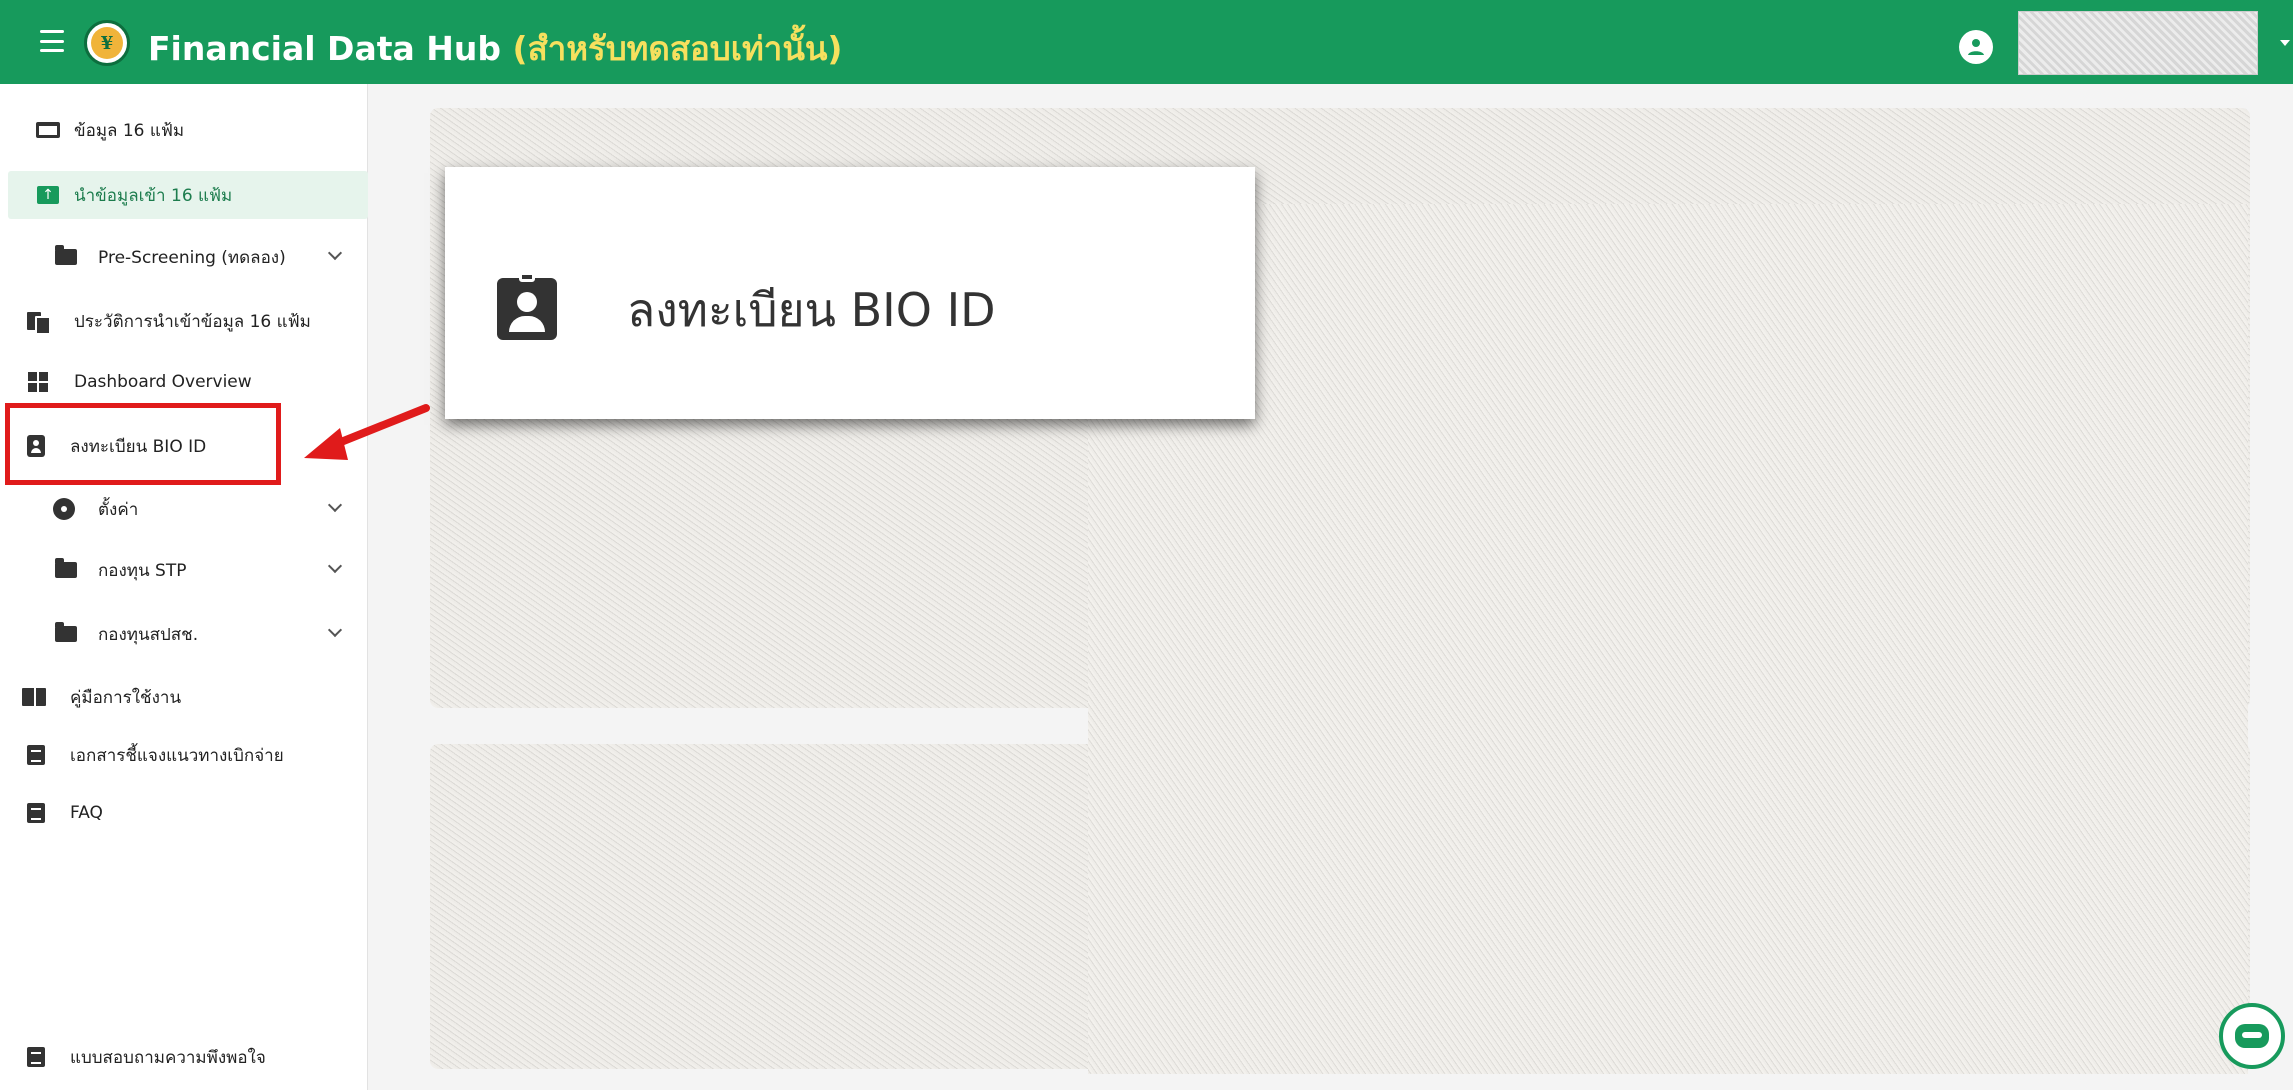 Image resolution: width=2293 pixels, height=1090 pixels. Describe the element at coordinates (1976, 47) in the screenshot. I see `user-avatar-icon` at that location.